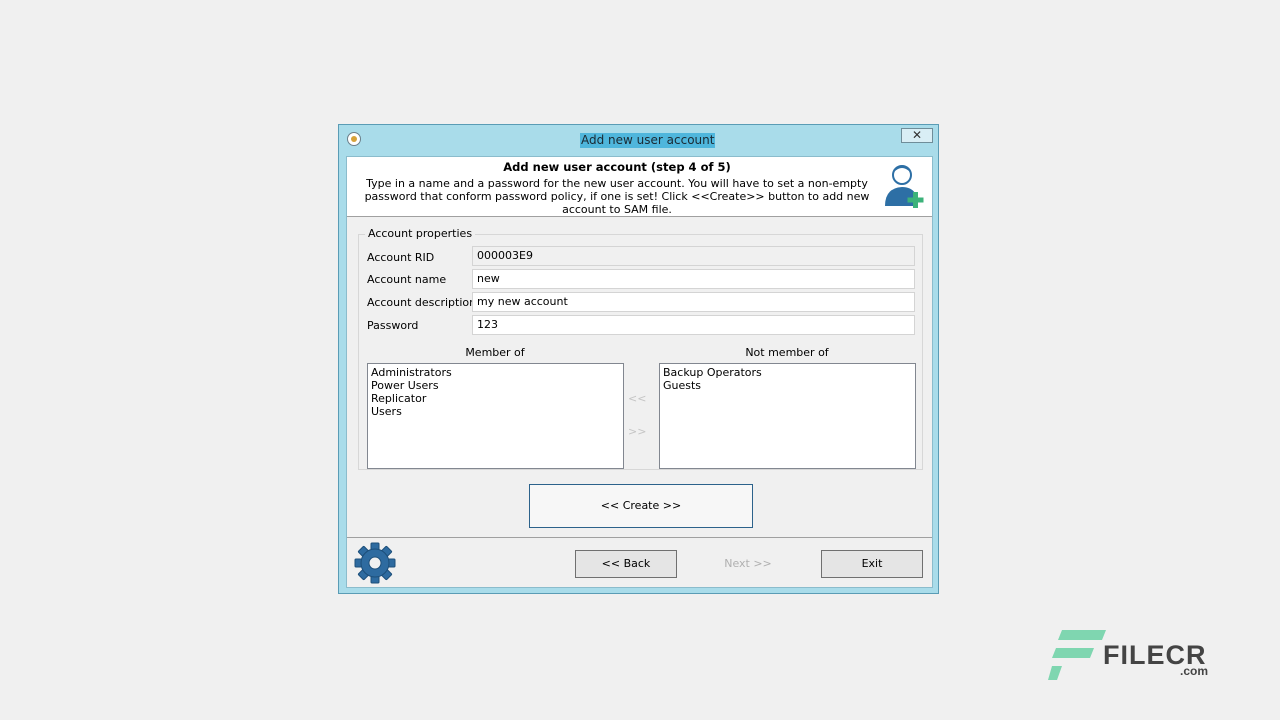 This screenshot has width=1280, height=720. Describe the element at coordinates (422, 302) in the screenshot. I see `account-description-label: Account description` at that location.